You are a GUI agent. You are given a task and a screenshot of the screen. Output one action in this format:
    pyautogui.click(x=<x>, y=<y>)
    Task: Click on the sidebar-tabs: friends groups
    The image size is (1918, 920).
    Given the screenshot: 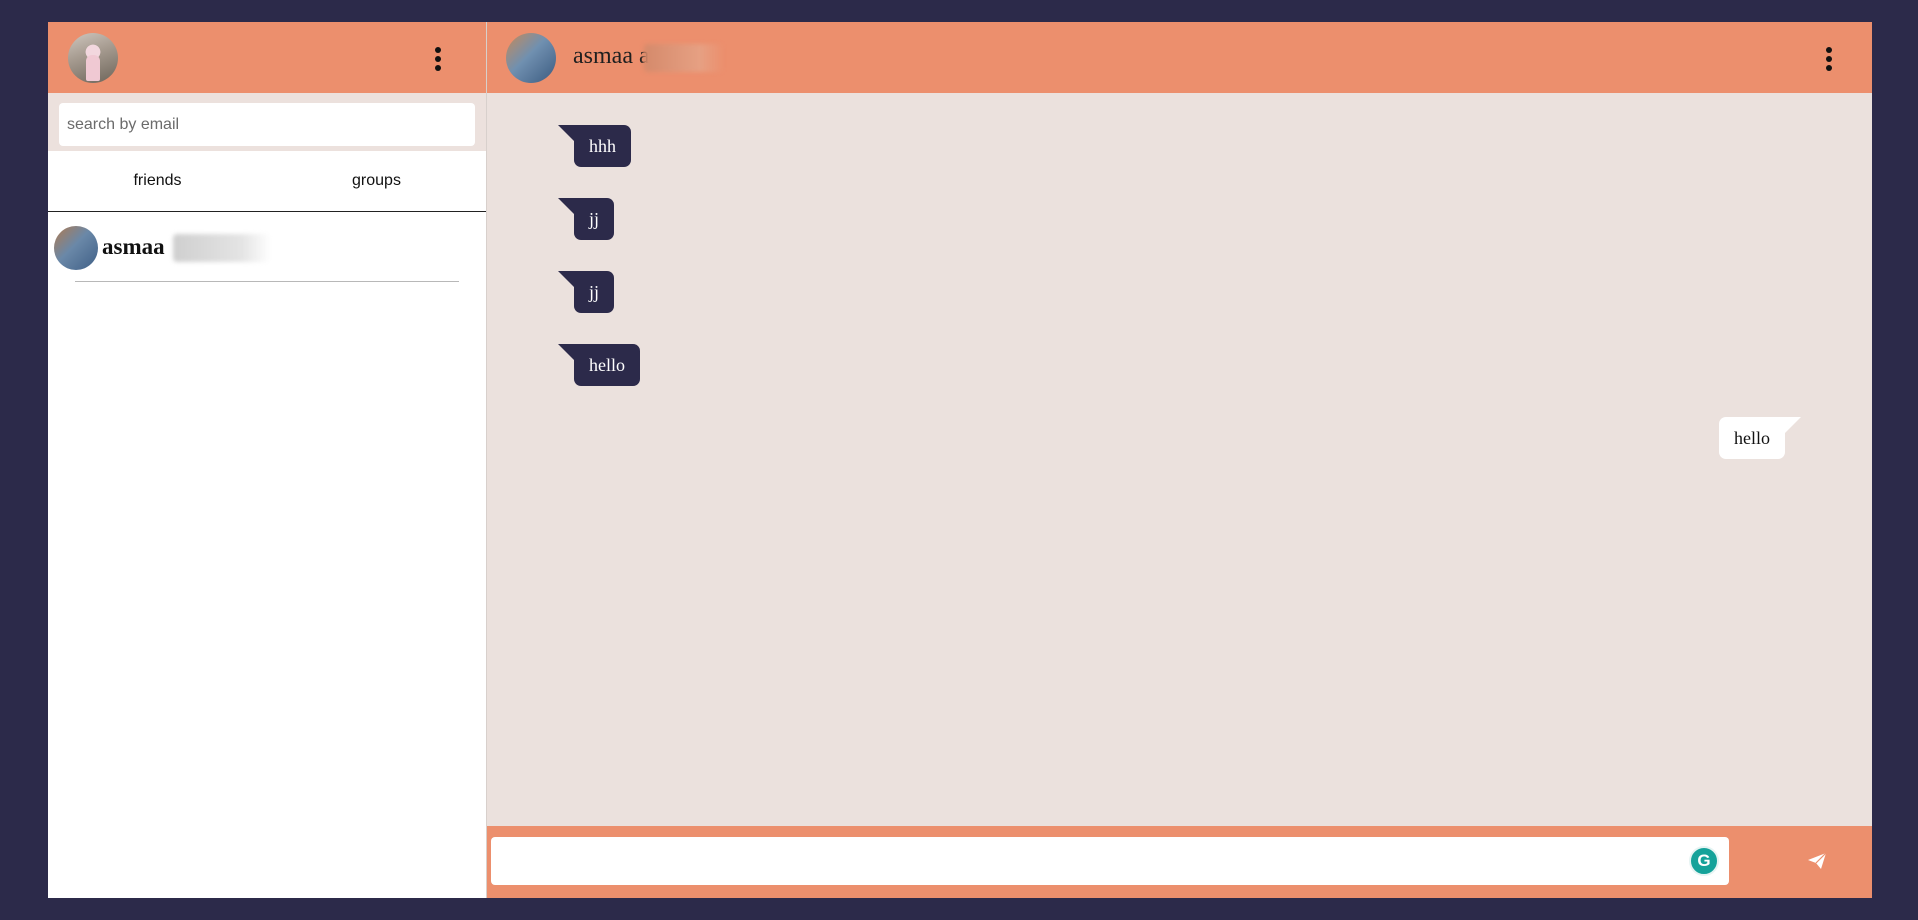 What is the action you would take?
    pyautogui.click(x=267, y=181)
    